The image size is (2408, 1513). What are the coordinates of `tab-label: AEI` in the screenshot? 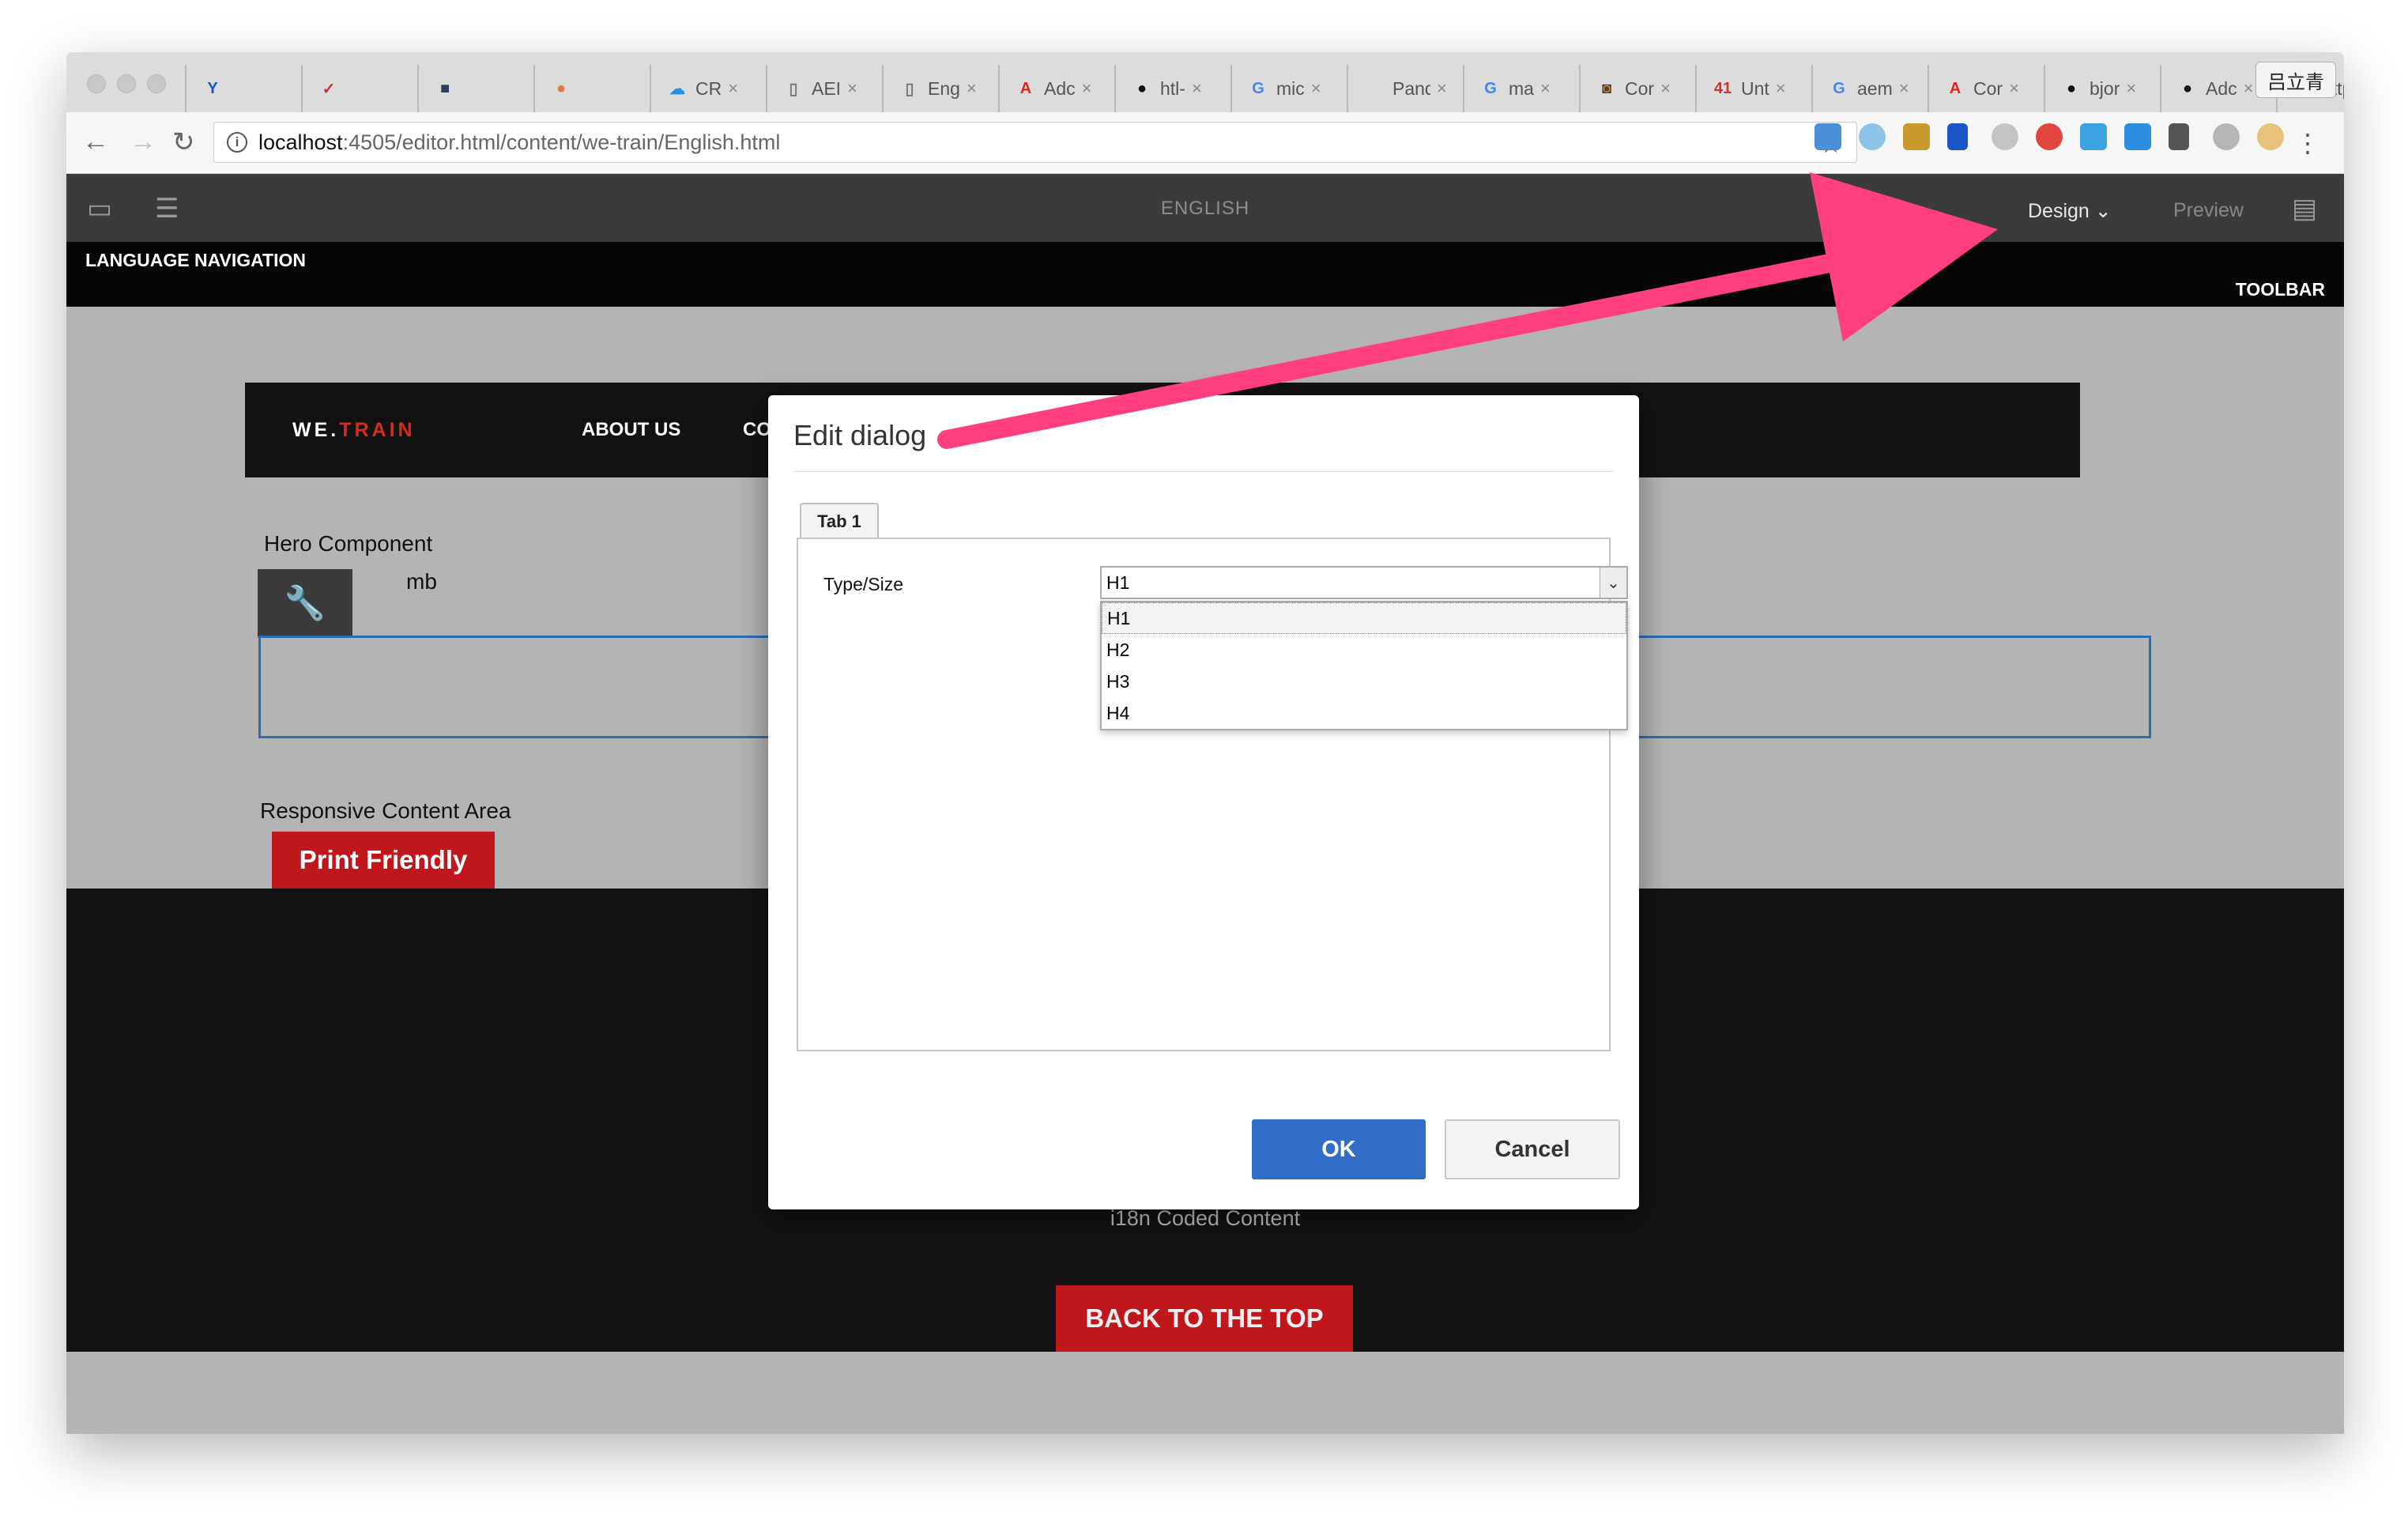 It's located at (827, 88).